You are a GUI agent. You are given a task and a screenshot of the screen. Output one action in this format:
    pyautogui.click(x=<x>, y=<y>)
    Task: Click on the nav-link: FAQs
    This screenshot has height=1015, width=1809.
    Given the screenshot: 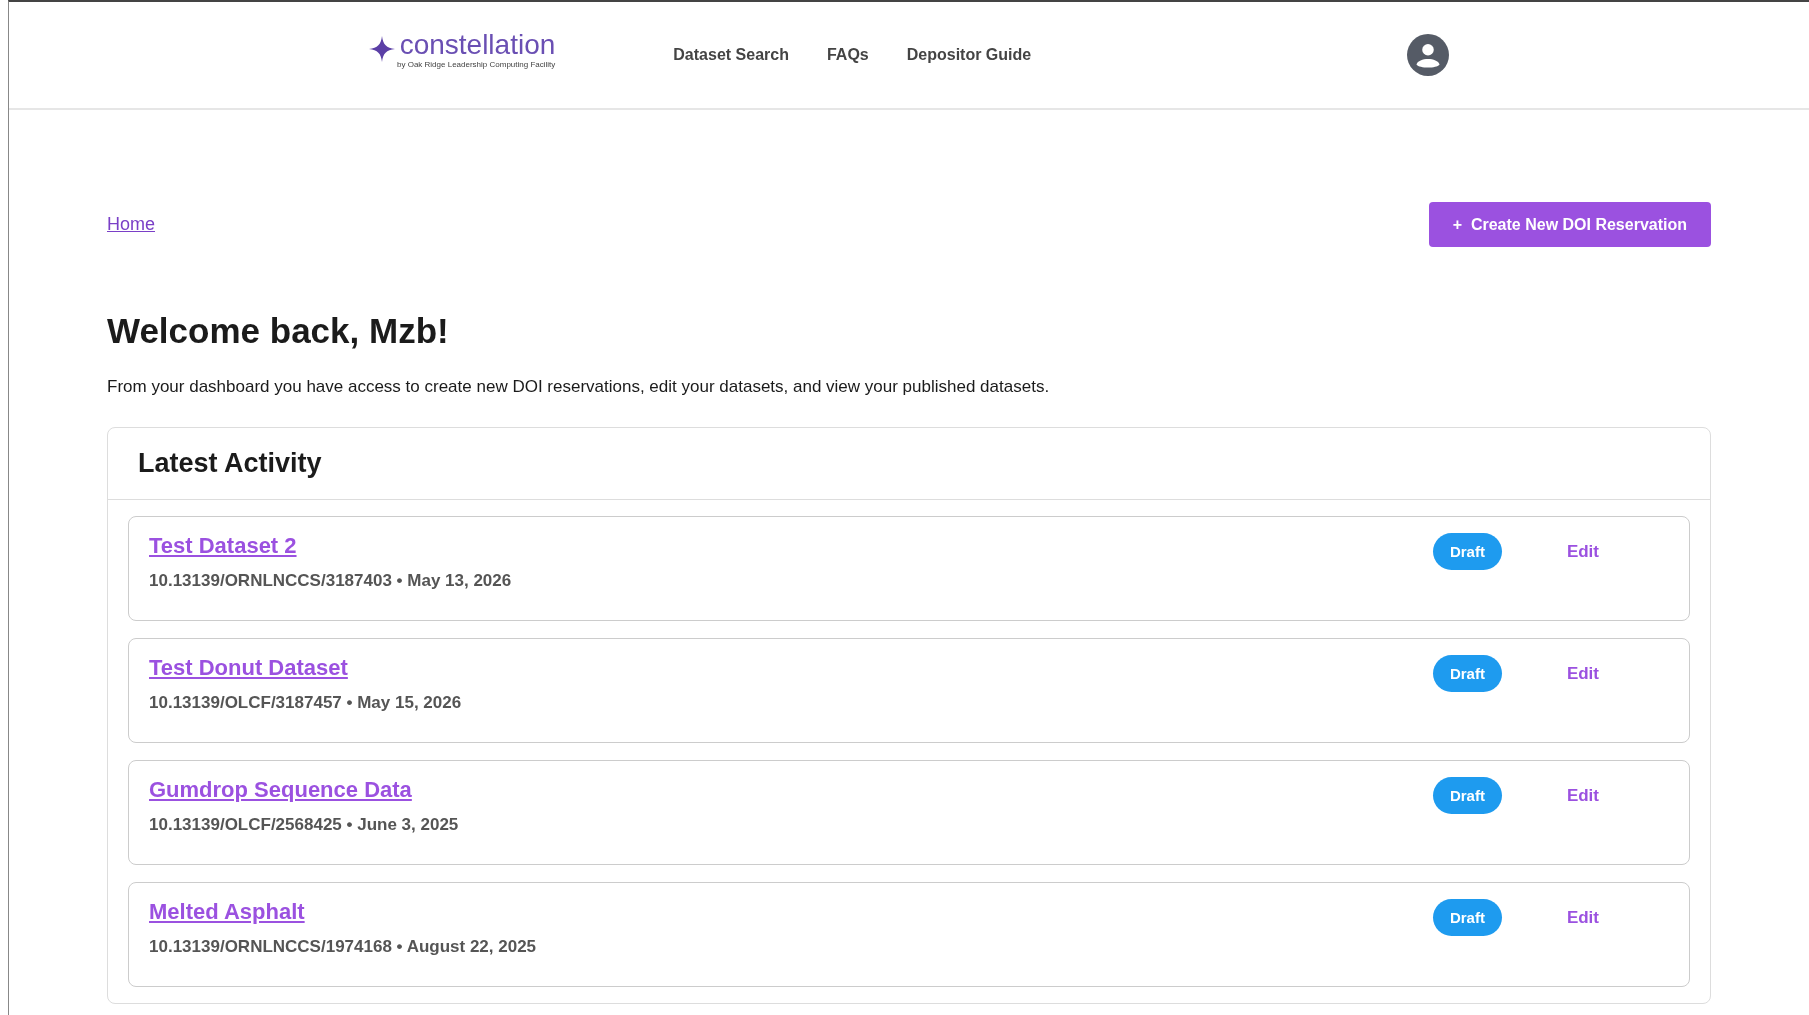 What is the action you would take?
    pyautogui.click(x=847, y=55)
    